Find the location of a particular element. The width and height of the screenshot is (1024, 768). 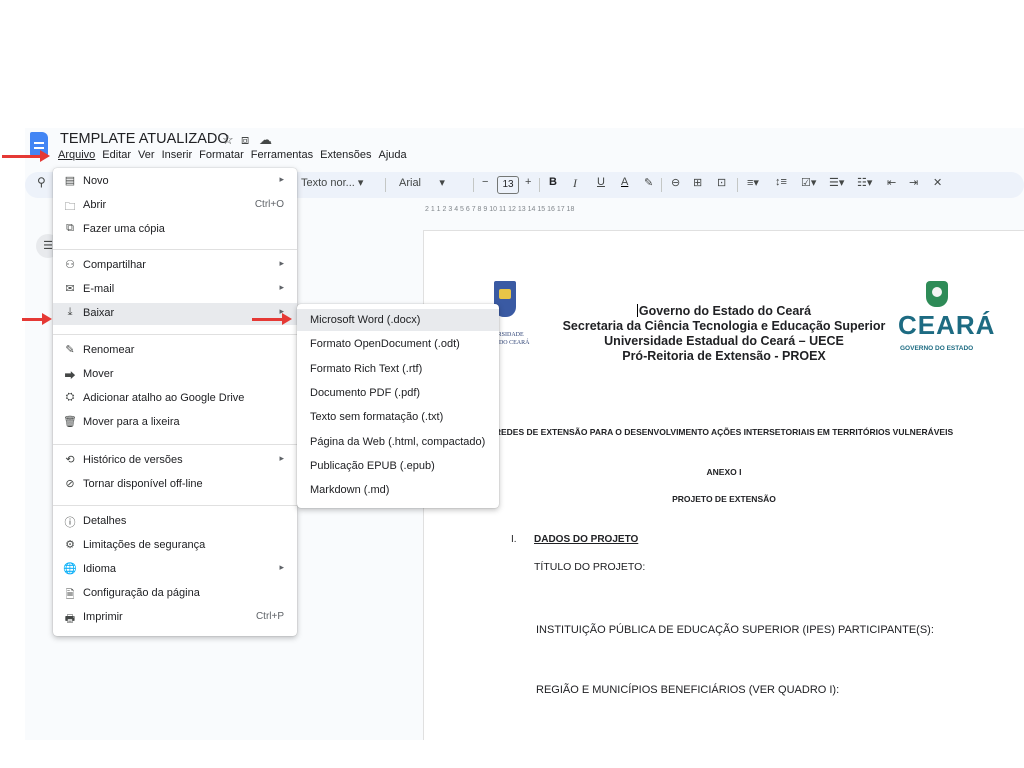

checklist-icon: ☑▾ is located at coordinates (808, 182).